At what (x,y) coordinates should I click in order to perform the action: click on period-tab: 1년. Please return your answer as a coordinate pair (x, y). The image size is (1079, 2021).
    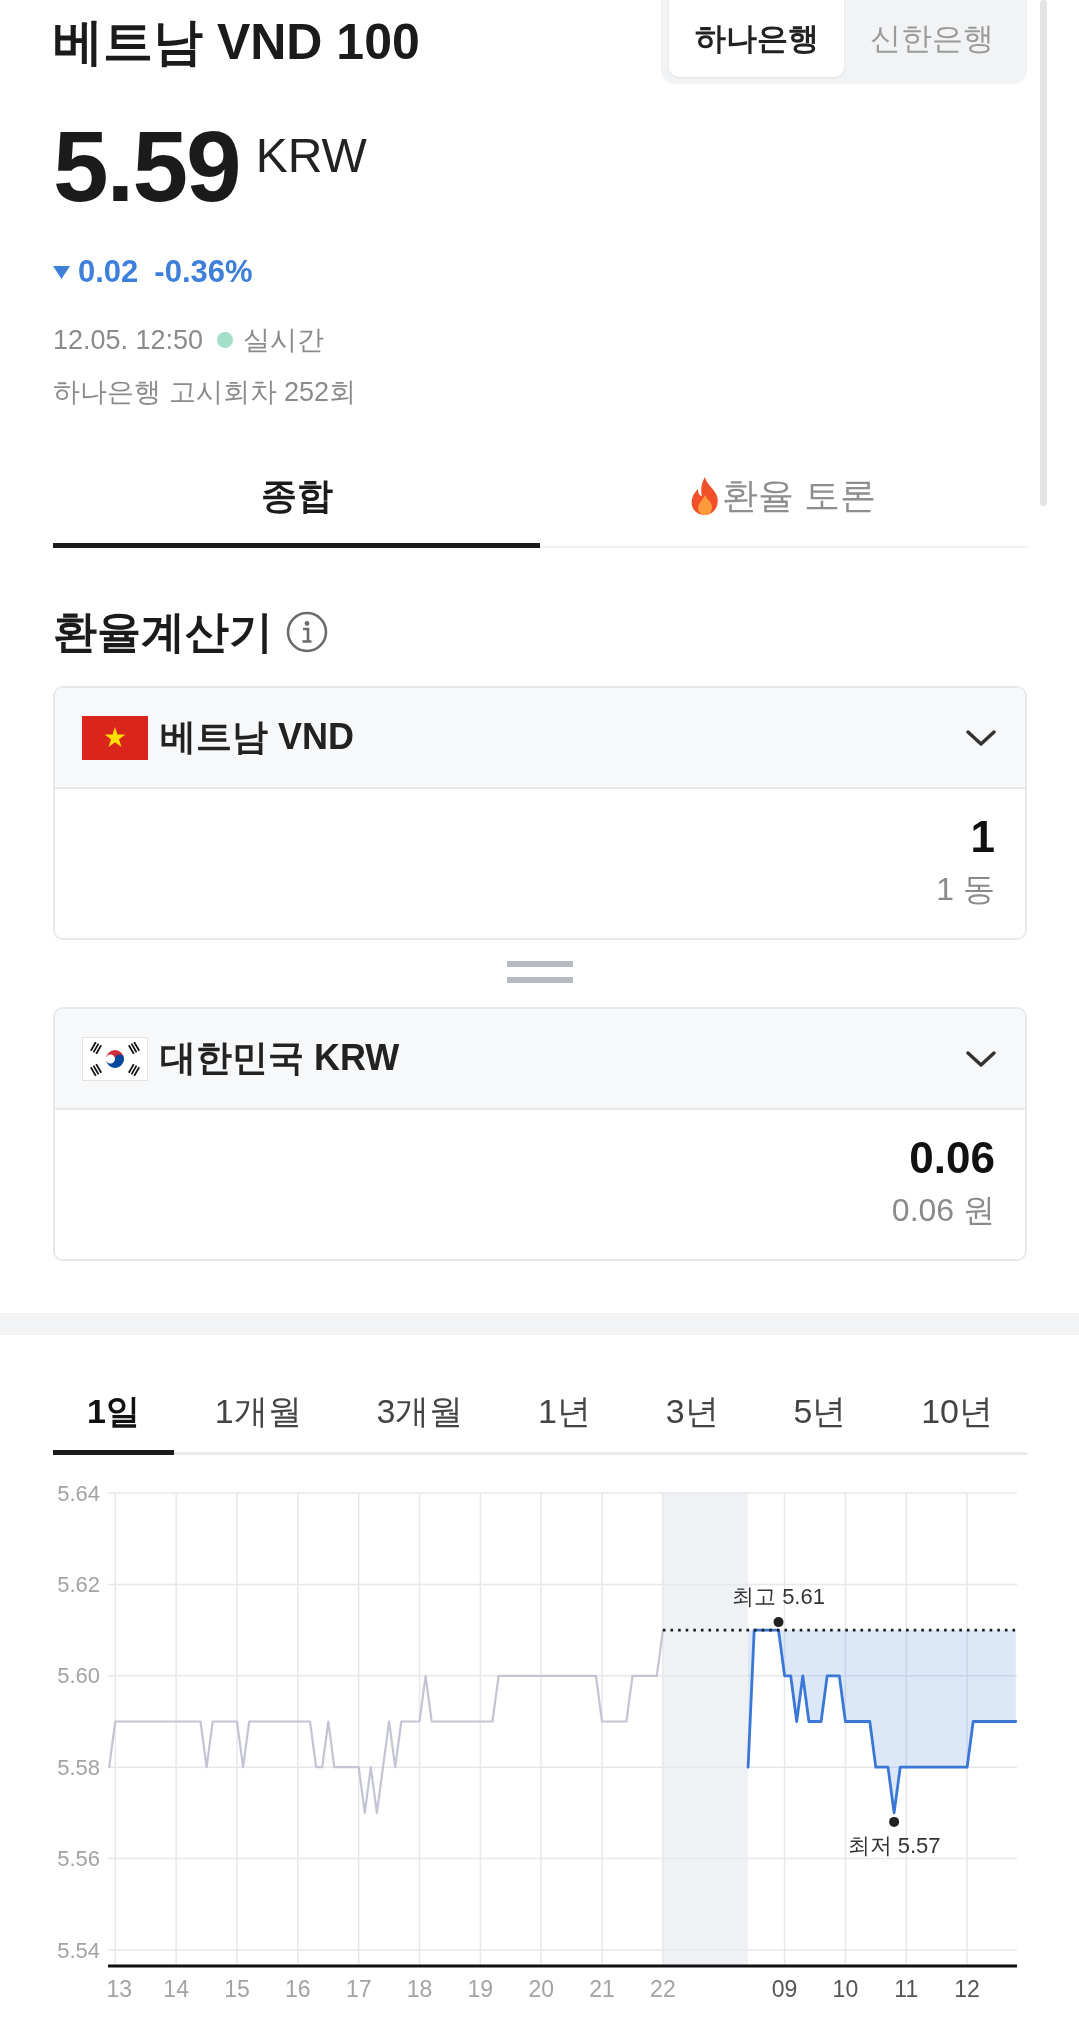
    Looking at the image, I should click on (564, 1414).